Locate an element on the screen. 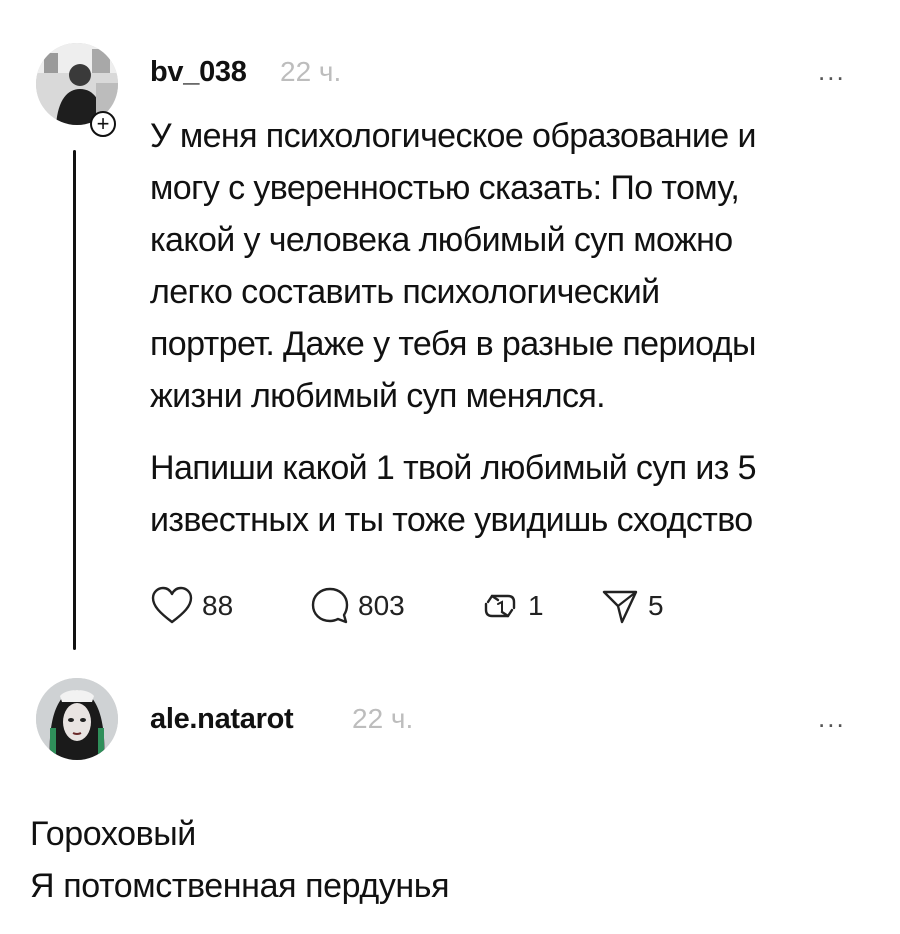 The image size is (900, 934). follow-plus-icon: + is located at coordinates (103, 124).